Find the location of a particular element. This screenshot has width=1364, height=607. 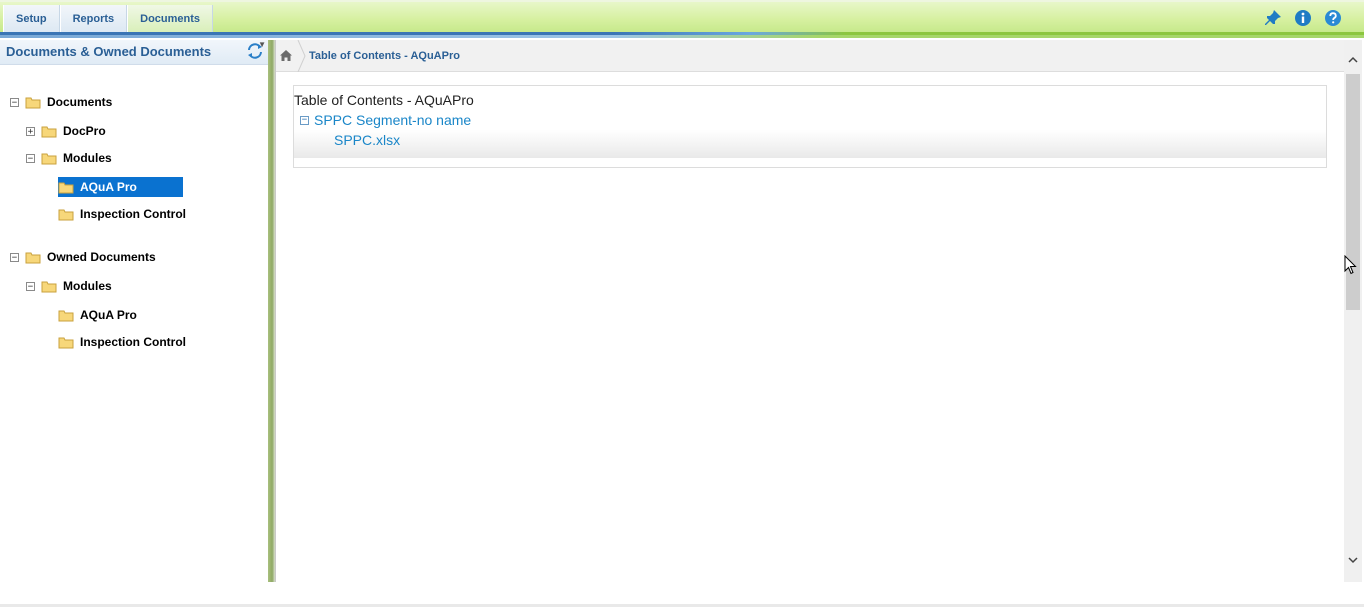

tree-node-aquapro-selected: AQuA Pro is located at coordinates (120, 187).